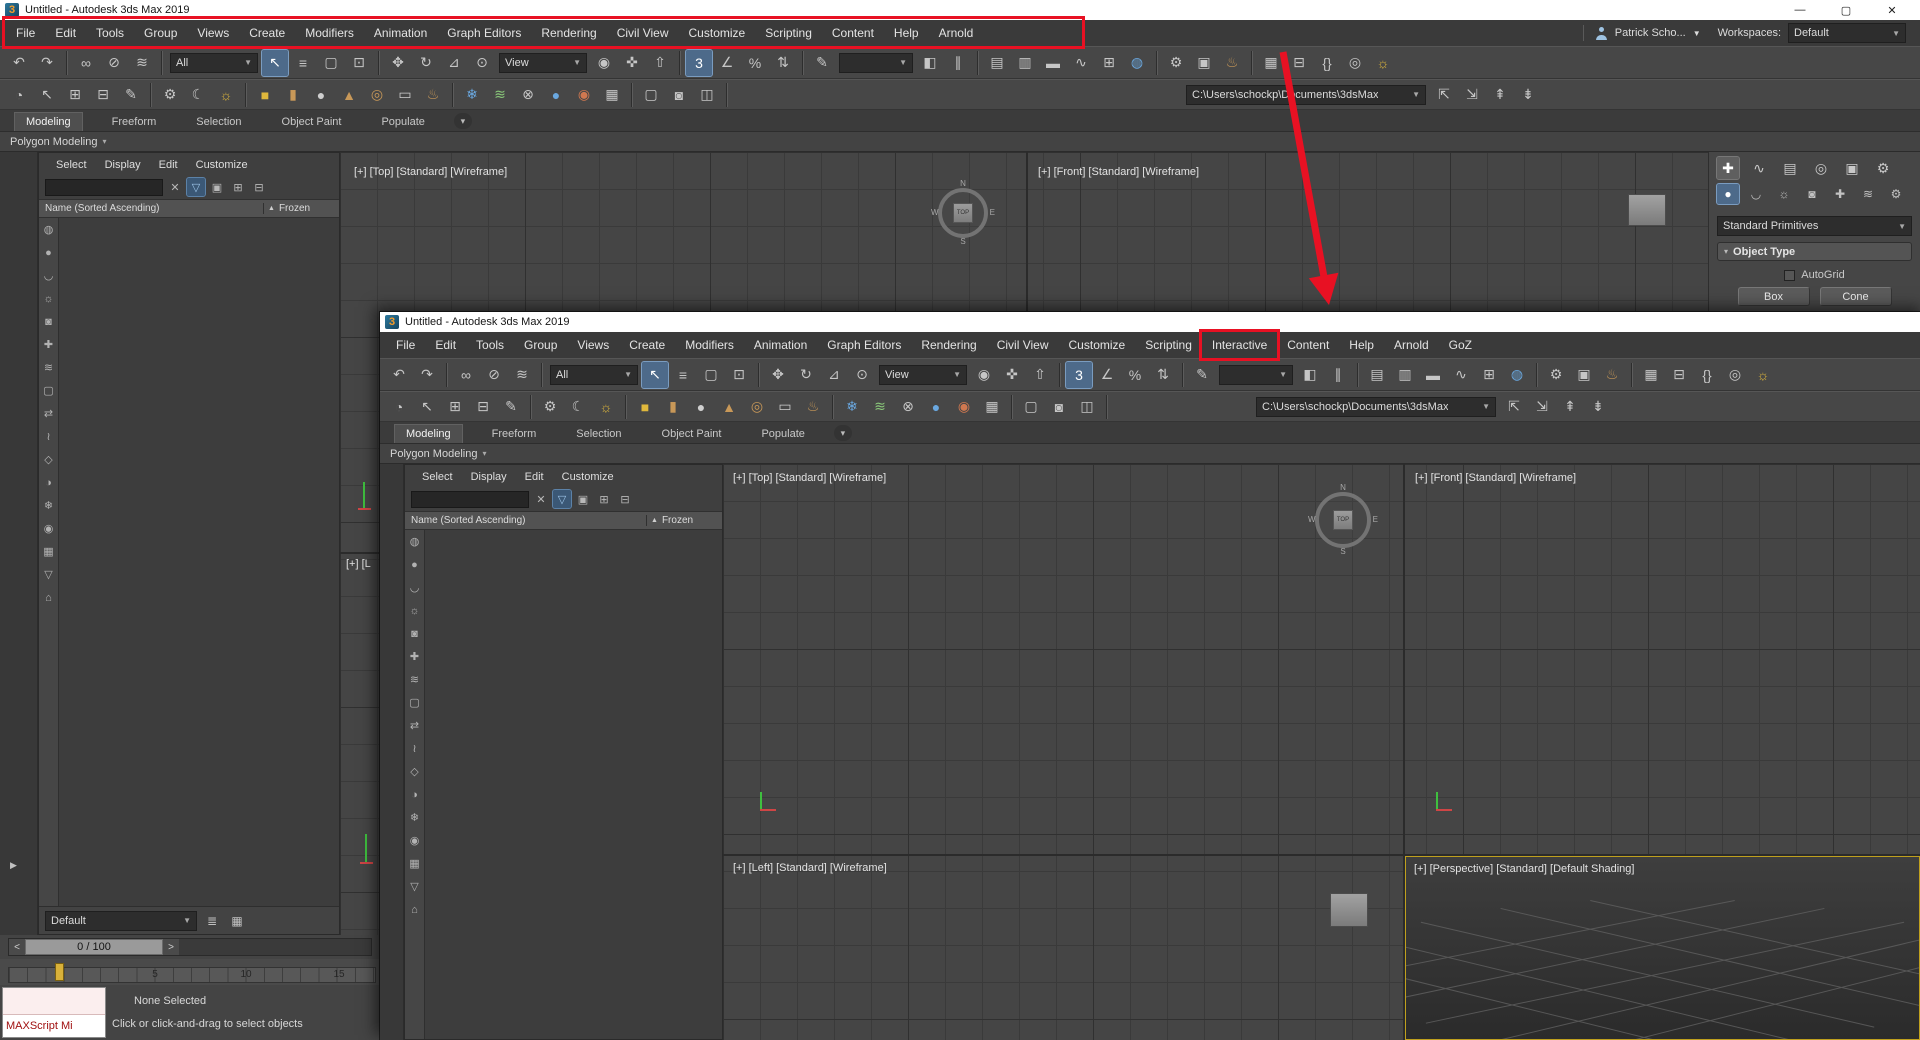 Image resolution: width=1920 pixels, height=1040 pixels. I want to click on menu-item-tools: Tools, so click(490, 345).